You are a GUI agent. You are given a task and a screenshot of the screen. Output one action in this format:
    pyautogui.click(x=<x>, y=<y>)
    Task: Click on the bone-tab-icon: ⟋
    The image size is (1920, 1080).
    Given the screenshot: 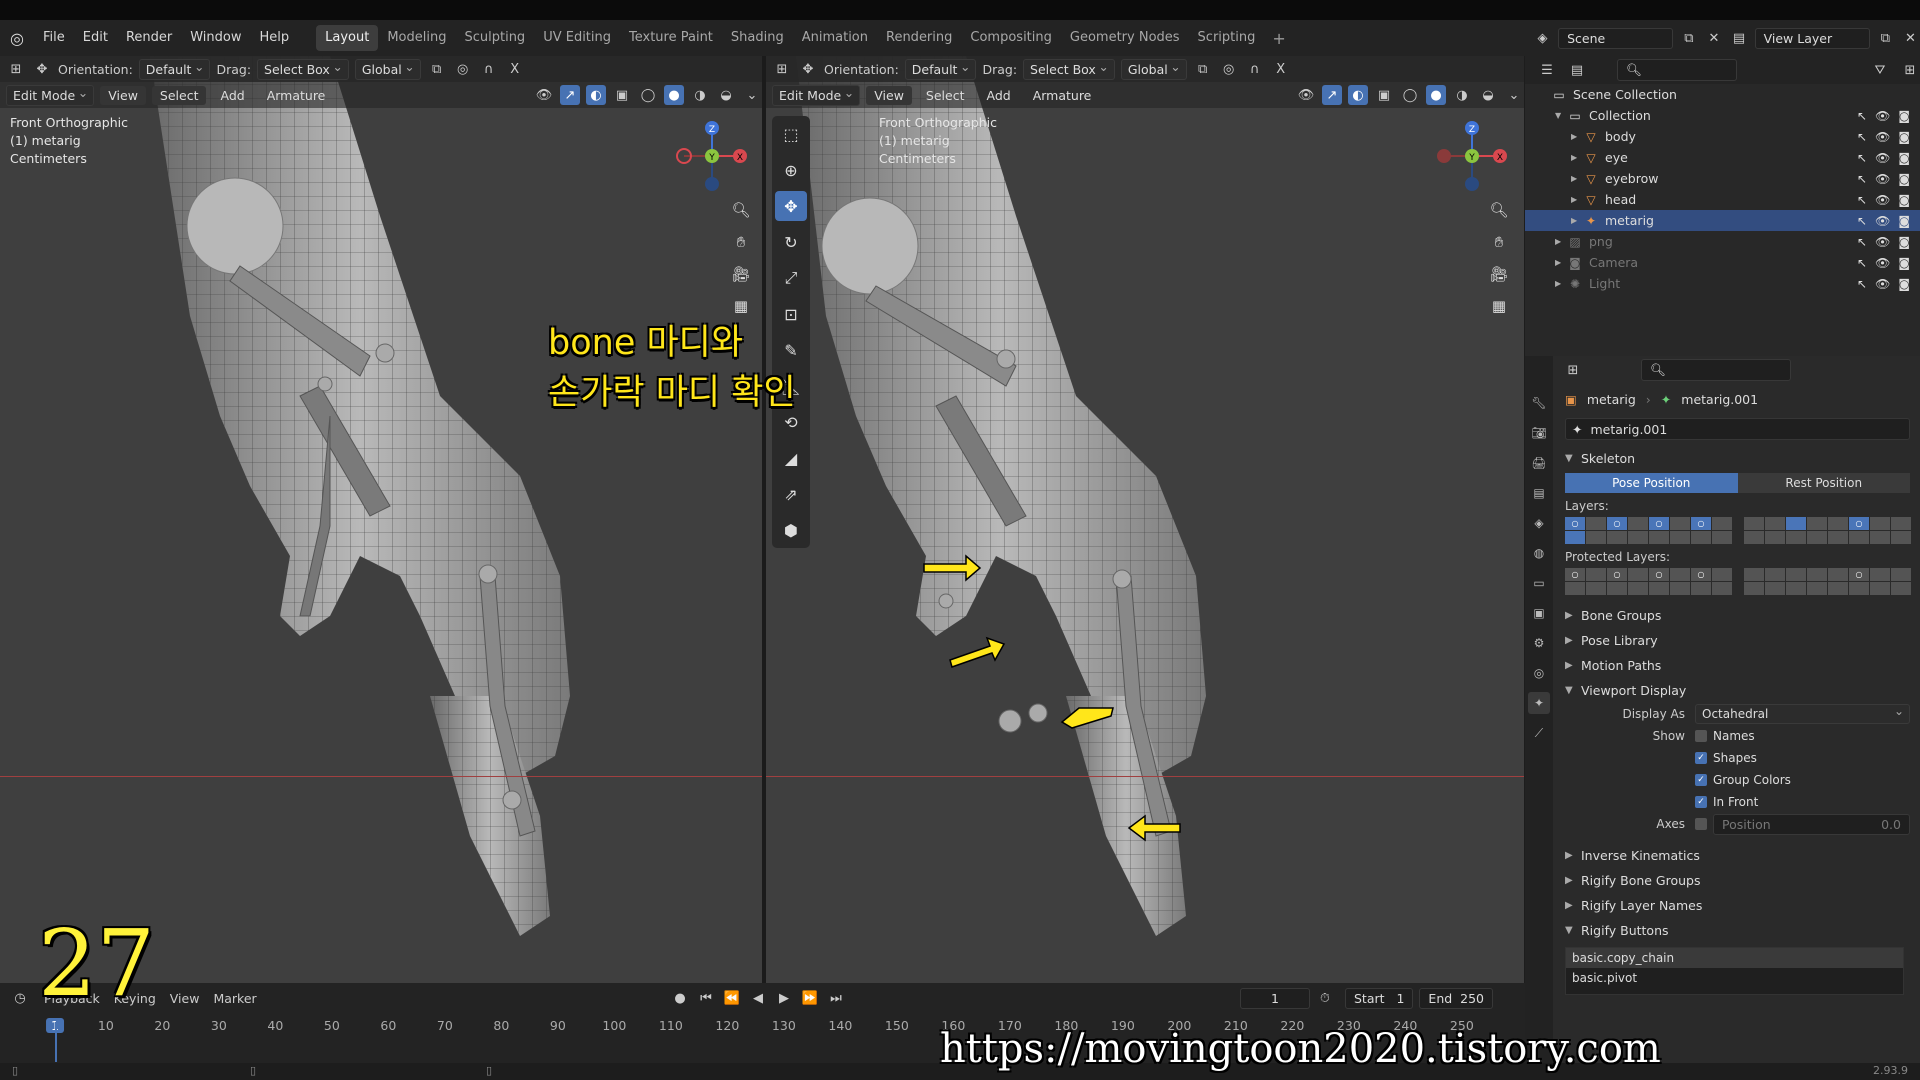 What is the action you would take?
    pyautogui.click(x=1539, y=733)
    